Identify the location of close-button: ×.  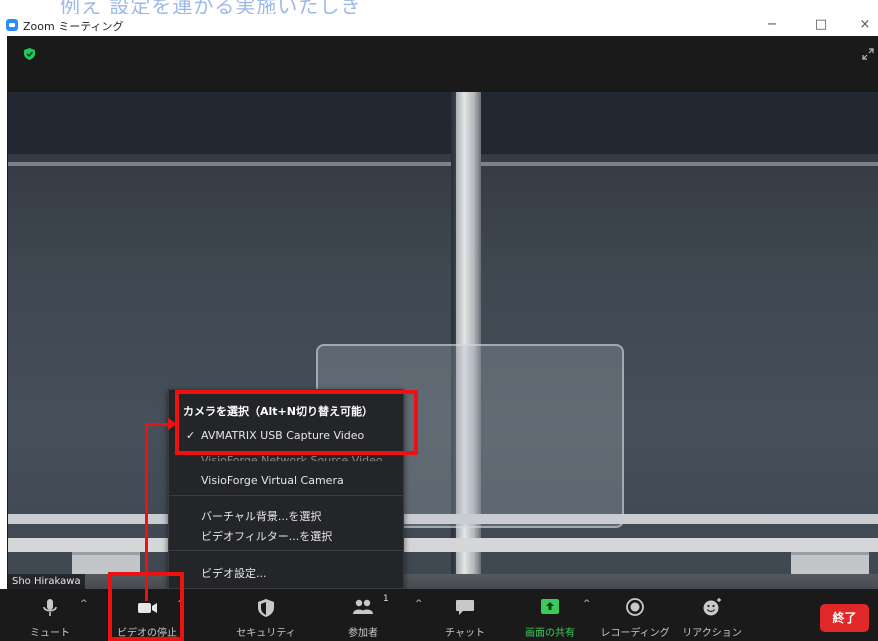
(865, 25).